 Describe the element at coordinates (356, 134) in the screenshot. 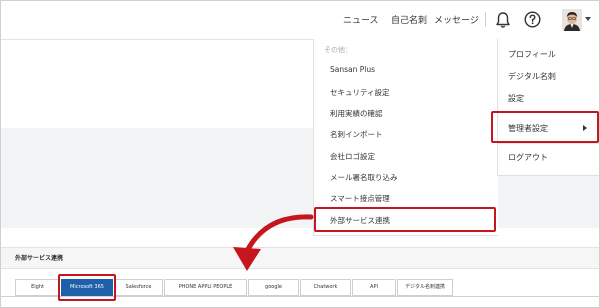

I see `submenu-item-card-import: 名刺インポート` at that location.